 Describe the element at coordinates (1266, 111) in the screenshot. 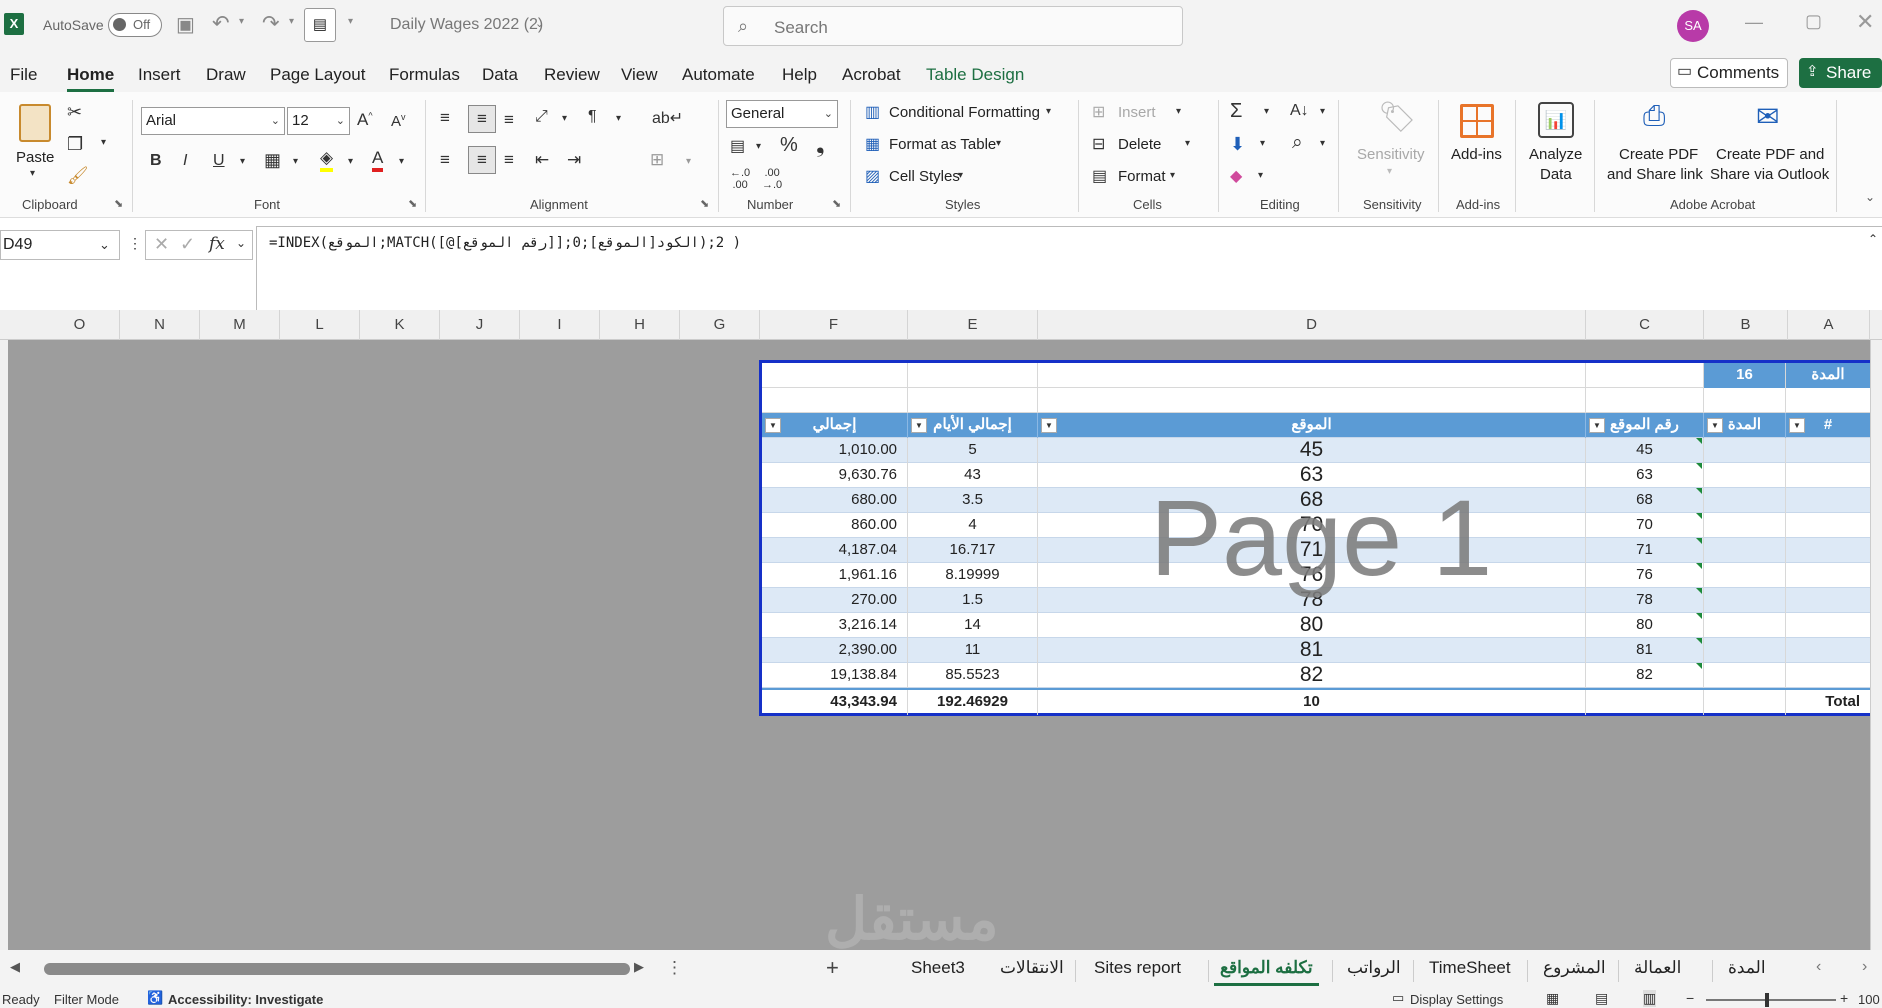

I see `autosum-dropdown-icon: ▾` at that location.